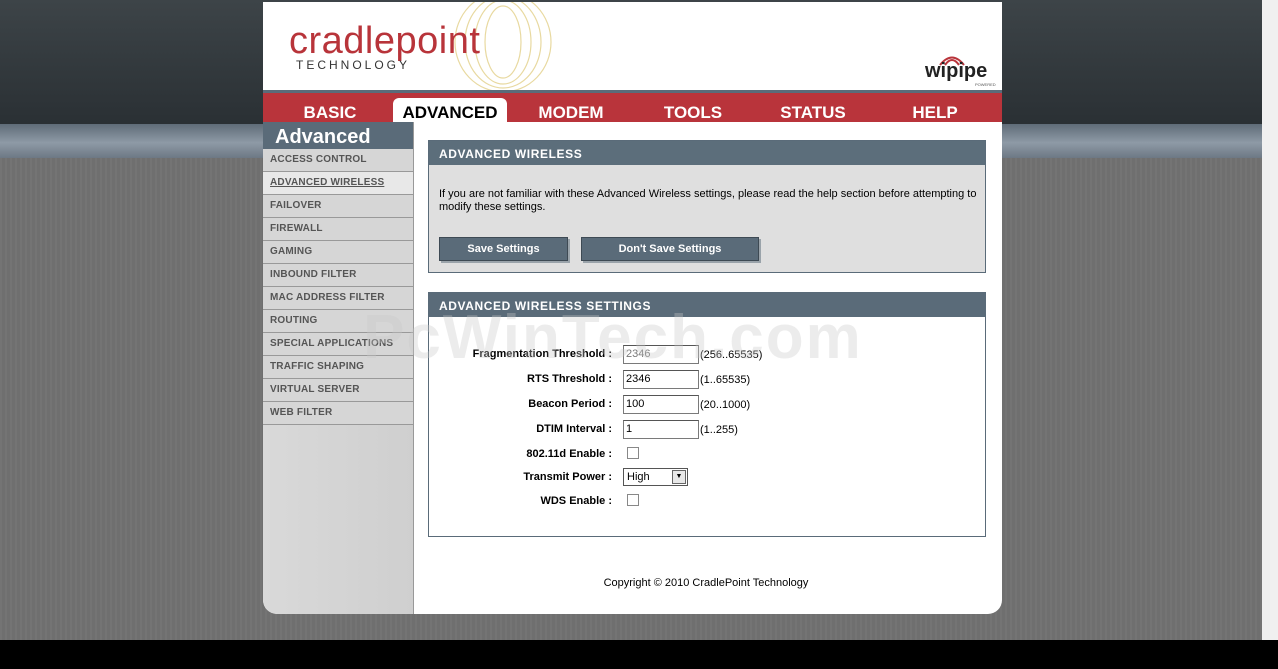  What do you see at coordinates (985, 84) in the screenshot?
I see `partner-logo-subtitle: POWERED` at bounding box center [985, 84].